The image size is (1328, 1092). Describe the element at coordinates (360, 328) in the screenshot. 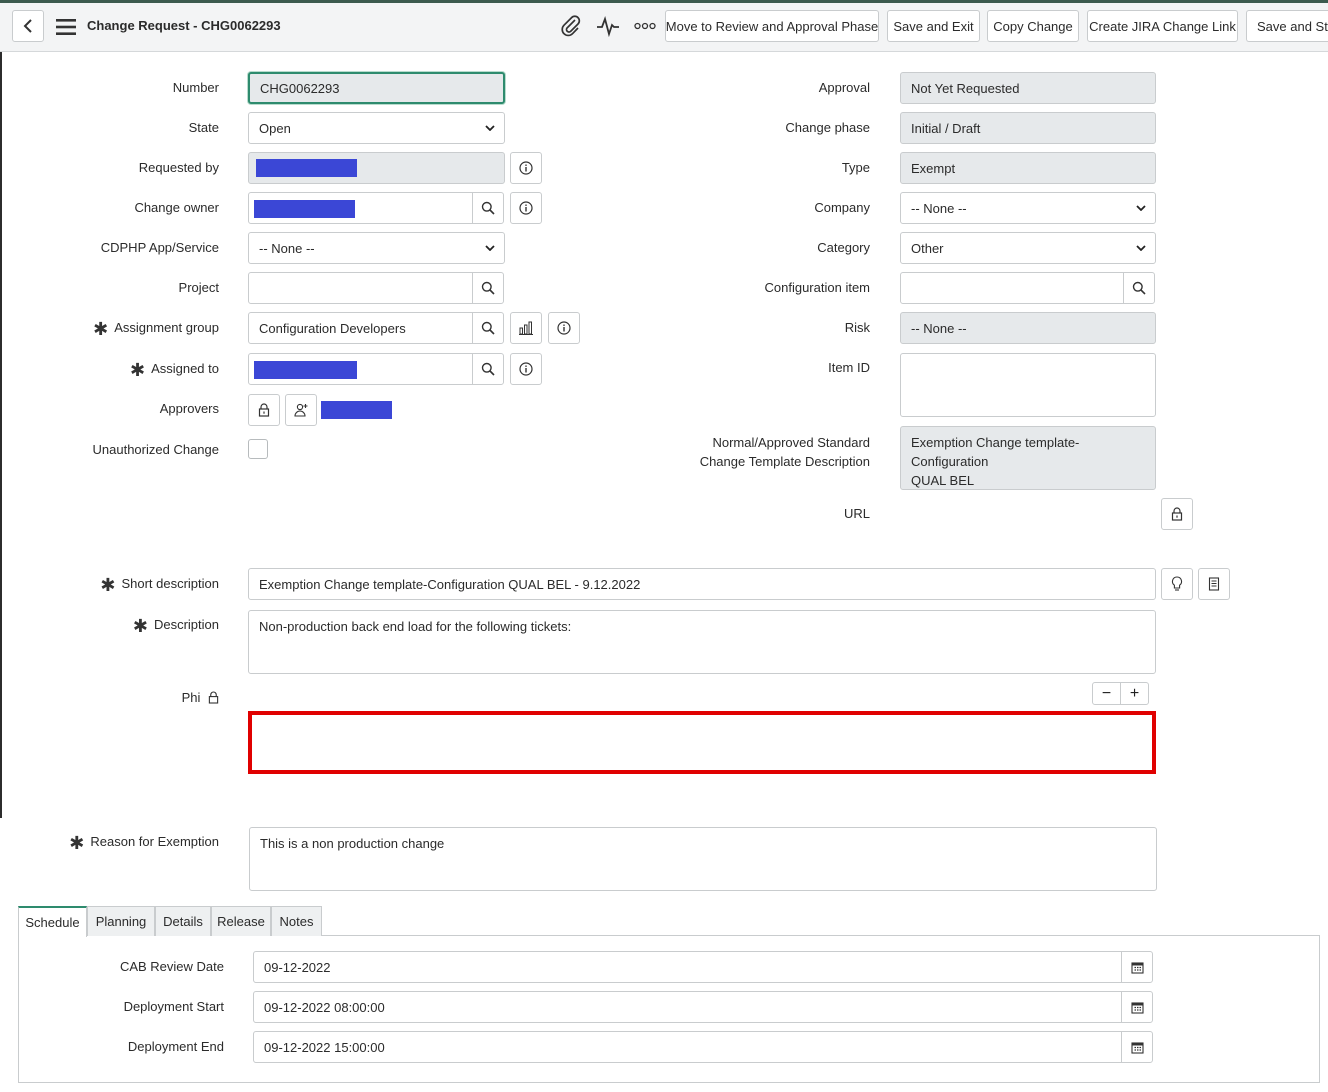

I see `assignment-group-field: Configuration Developers` at that location.